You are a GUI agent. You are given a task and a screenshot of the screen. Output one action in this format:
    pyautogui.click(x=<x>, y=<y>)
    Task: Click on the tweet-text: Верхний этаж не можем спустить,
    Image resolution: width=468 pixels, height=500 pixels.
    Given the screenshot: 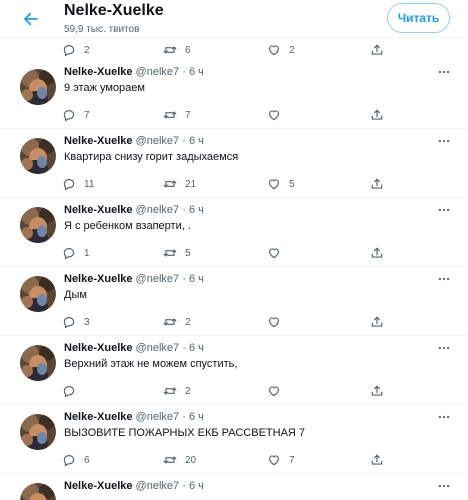 What is the action you would take?
    pyautogui.click(x=151, y=364)
    